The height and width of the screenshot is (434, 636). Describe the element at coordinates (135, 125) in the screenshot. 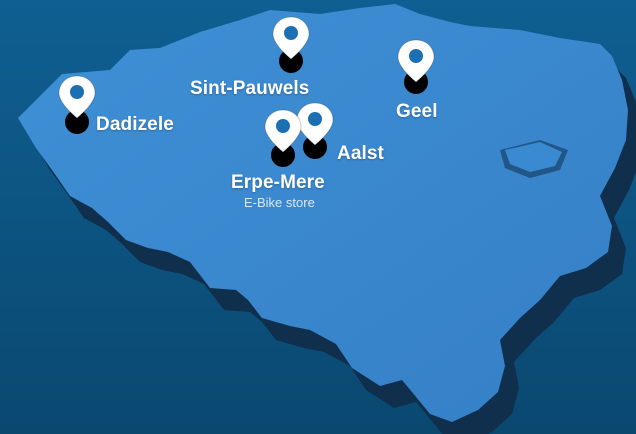

I see `location-label-dadizele: Dadizele` at that location.